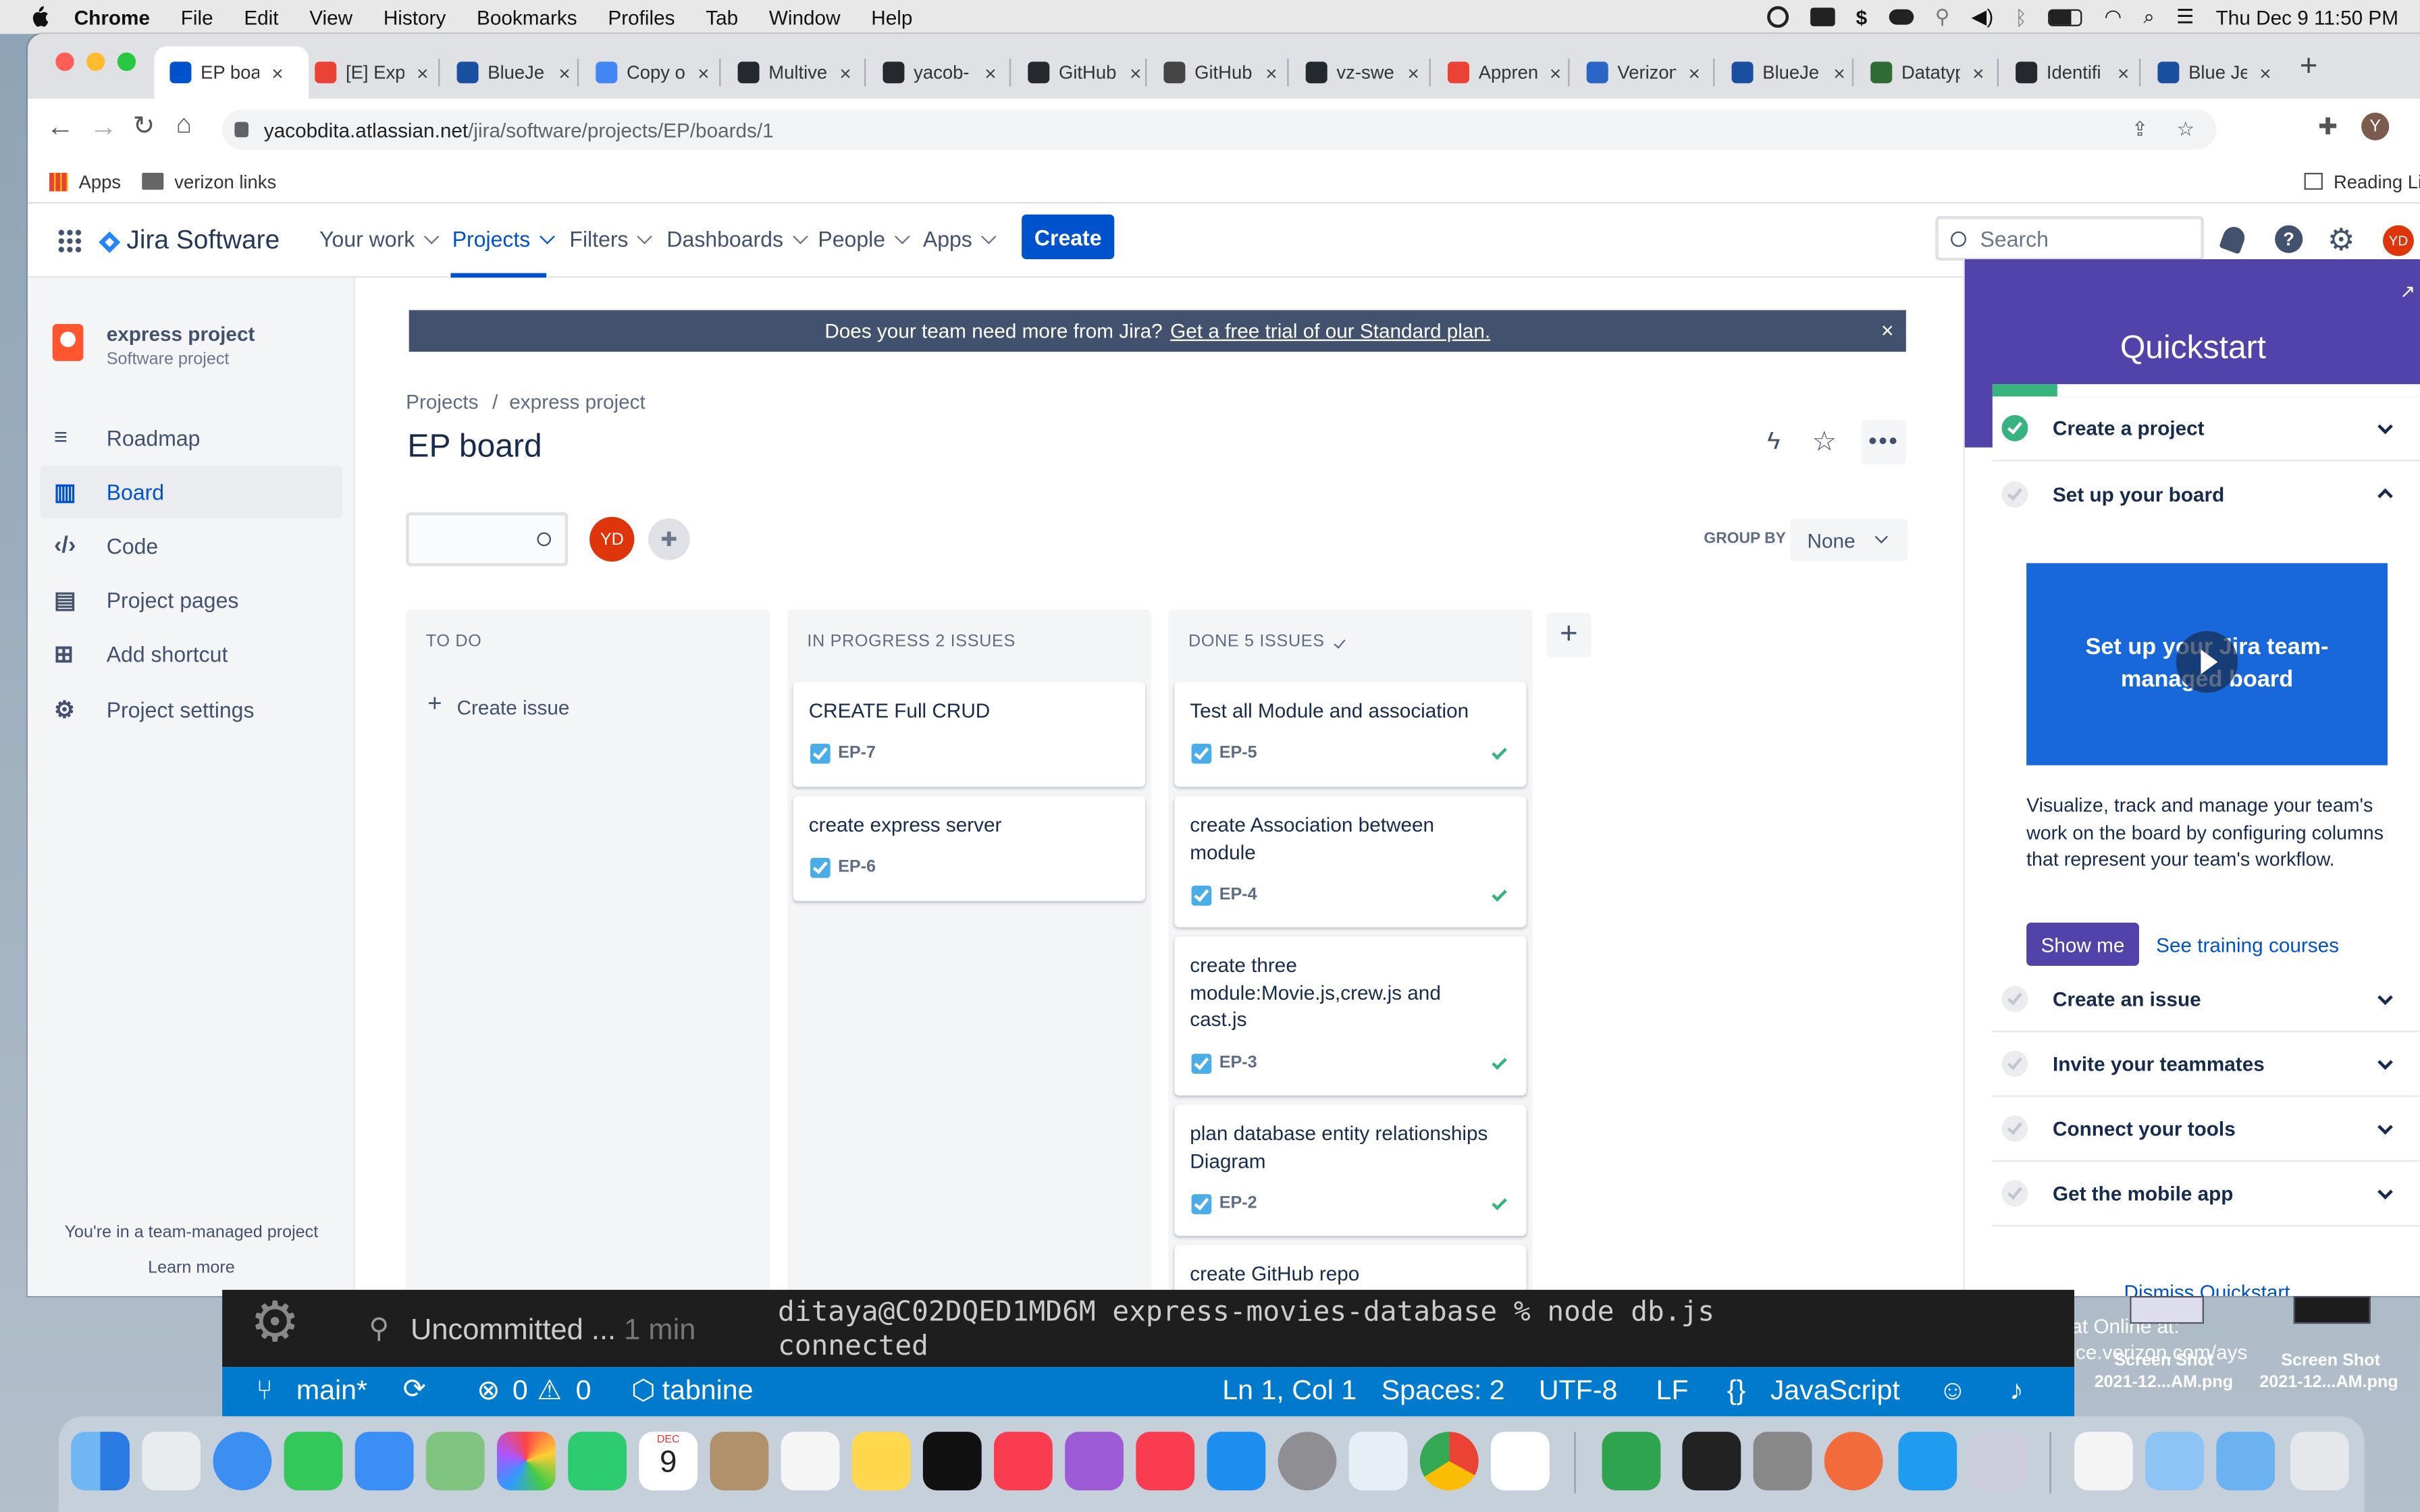 The width and height of the screenshot is (2420, 1512). Describe the element at coordinates (2149, 17) in the screenshot. I see `spotlight-icon: ⌕` at that location.